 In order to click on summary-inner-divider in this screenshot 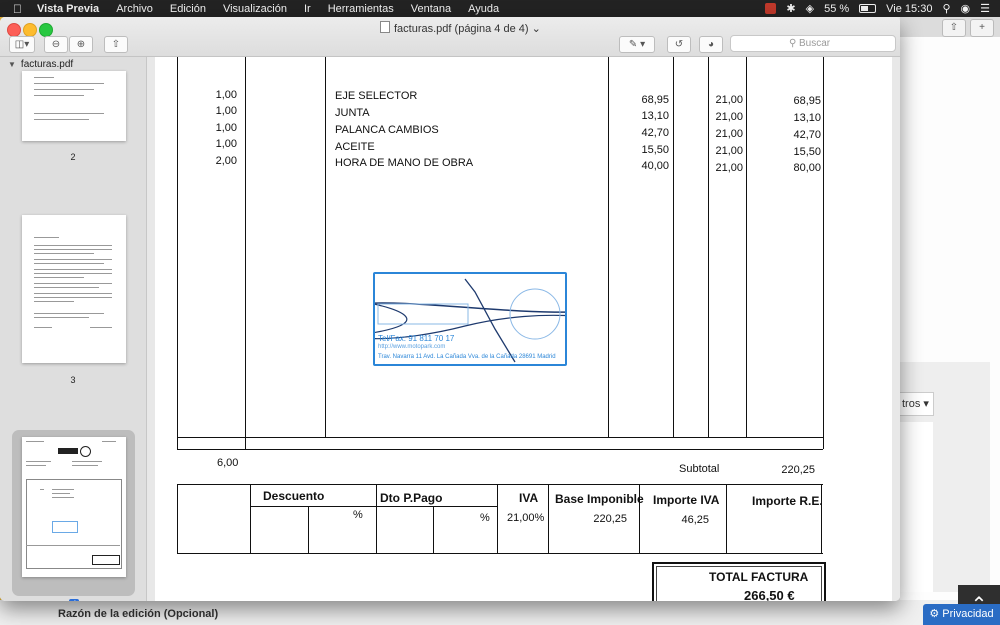, I will do `click(373, 506)`.